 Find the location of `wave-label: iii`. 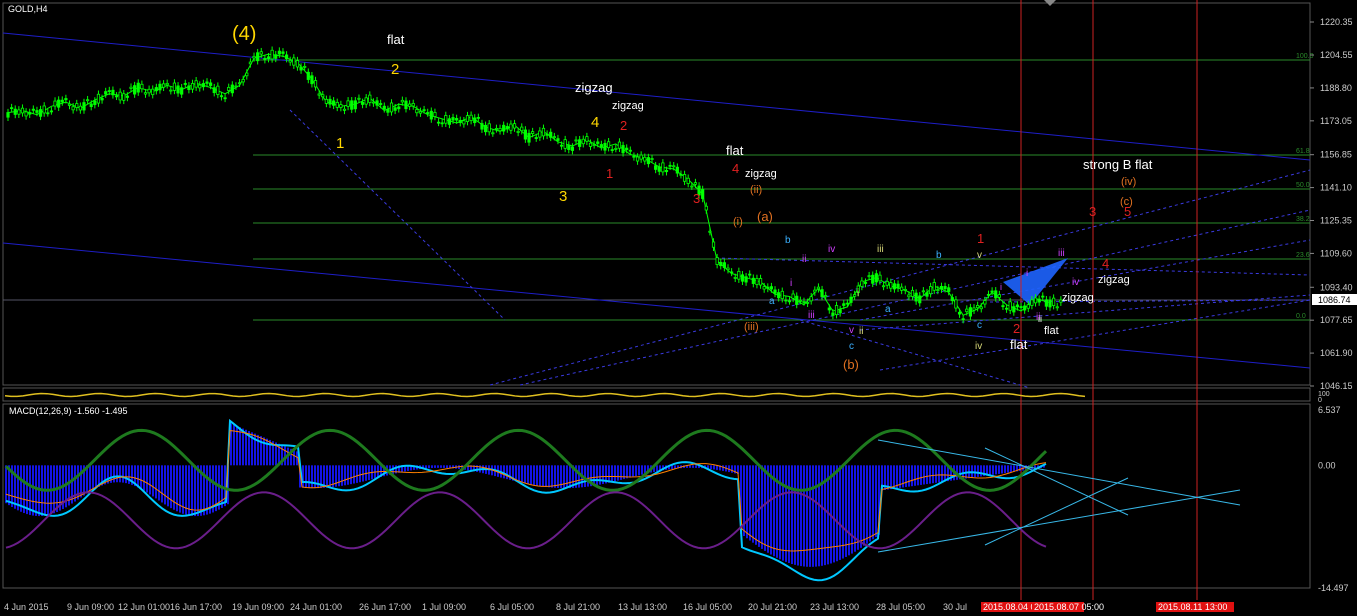

wave-label: iii is located at coordinates (811, 315).